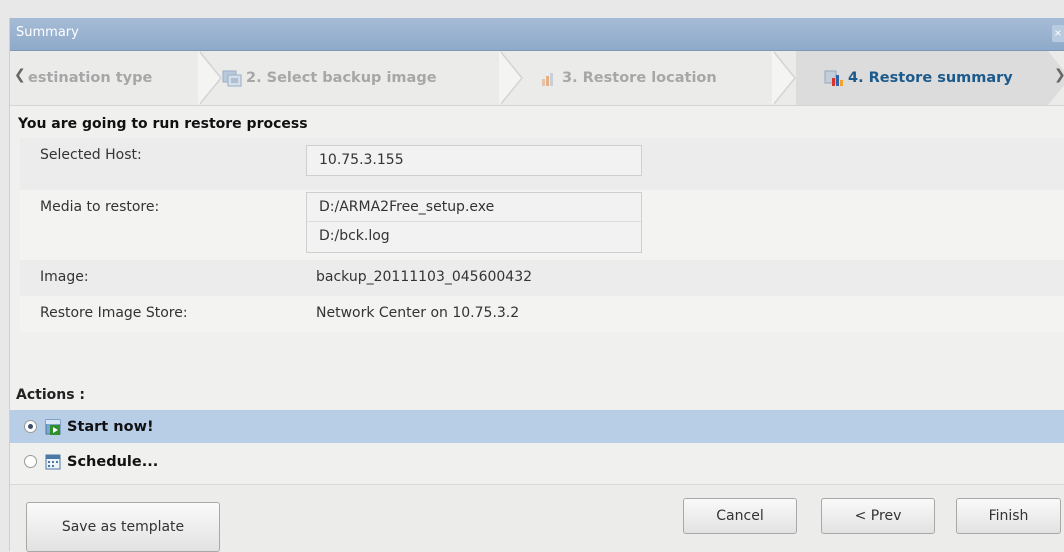 Image resolution: width=1064 pixels, height=552 pixels. What do you see at coordinates (91, 155) in the screenshot?
I see `selected-host-label: Selected Host:` at bounding box center [91, 155].